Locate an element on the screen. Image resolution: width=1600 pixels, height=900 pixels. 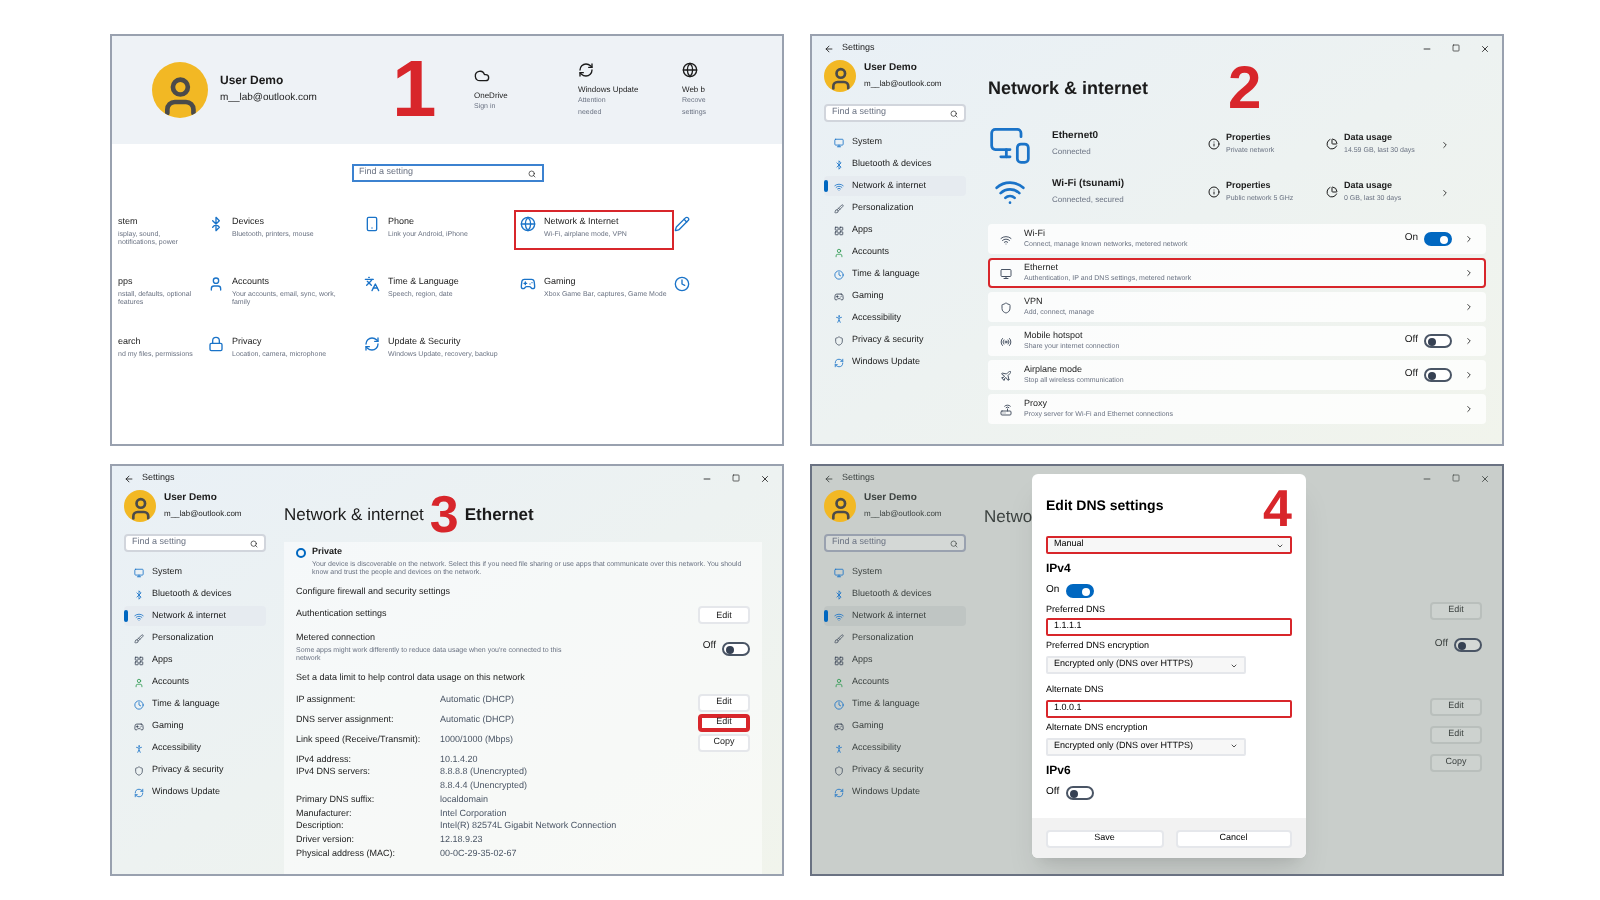
step-number: 2 is located at coordinates (1245, 90).